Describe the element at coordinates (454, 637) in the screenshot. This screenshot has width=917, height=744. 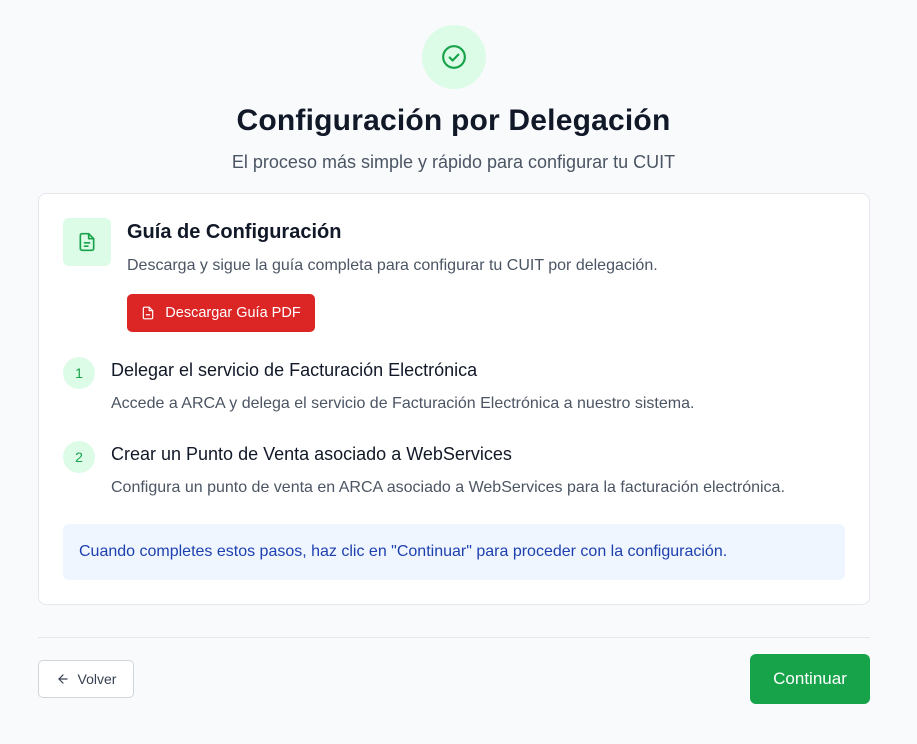
I see `footer-divider` at that location.